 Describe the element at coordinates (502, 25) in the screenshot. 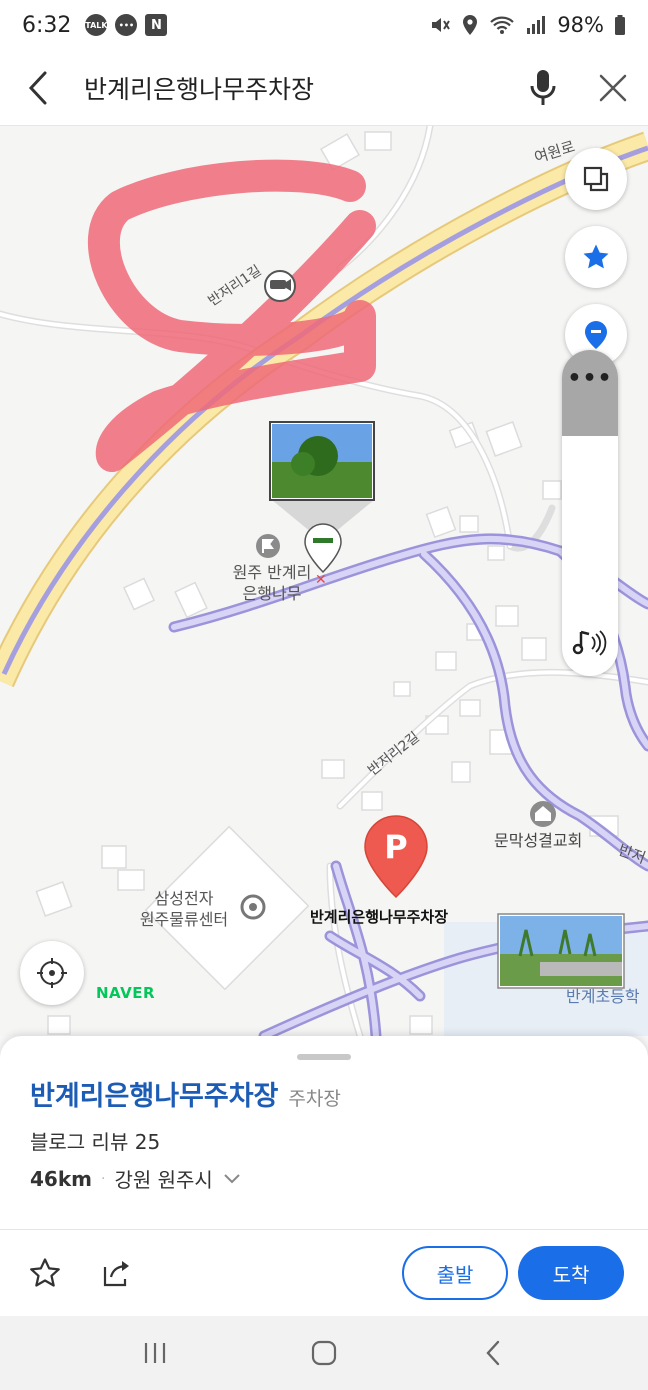

I see `wifi-icon` at that location.